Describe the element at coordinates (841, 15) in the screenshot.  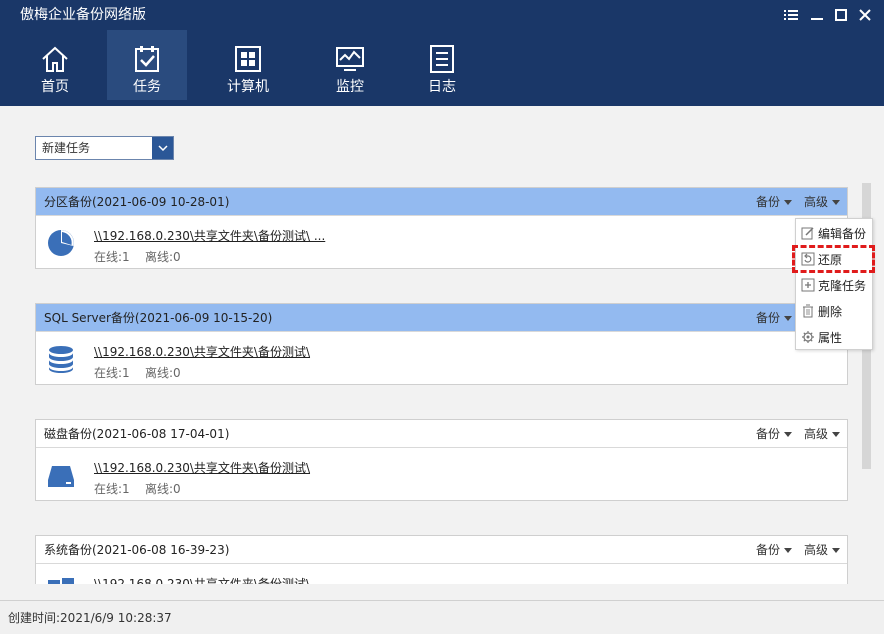
I see `maximize-icon` at that location.